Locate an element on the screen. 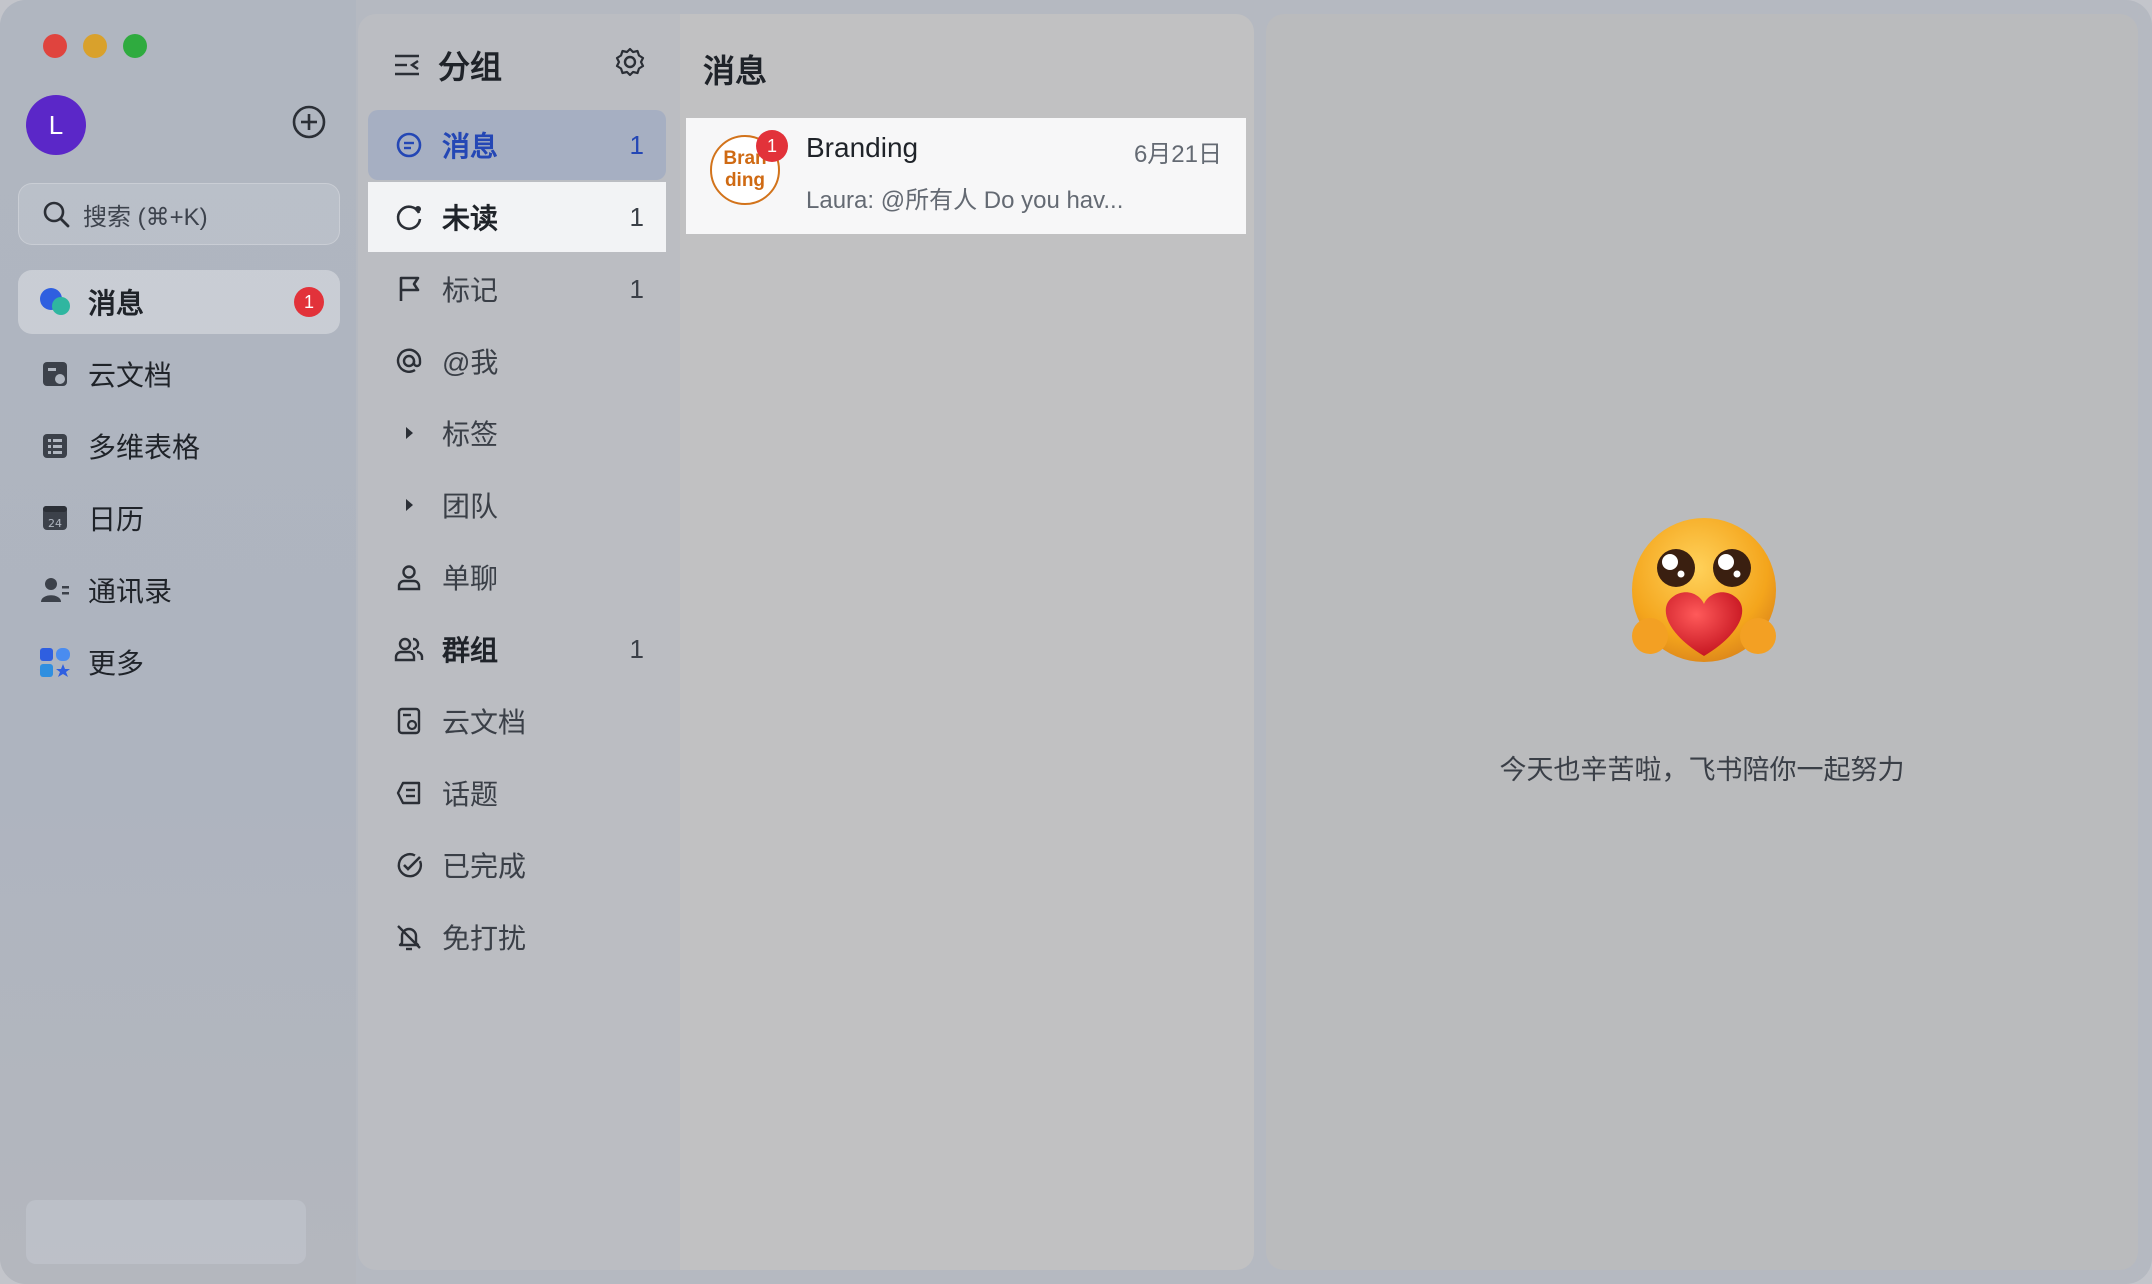 This screenshot has width=2152, height=1284. sidebar-item-label: 日历 is located at coordinates (116, 519).